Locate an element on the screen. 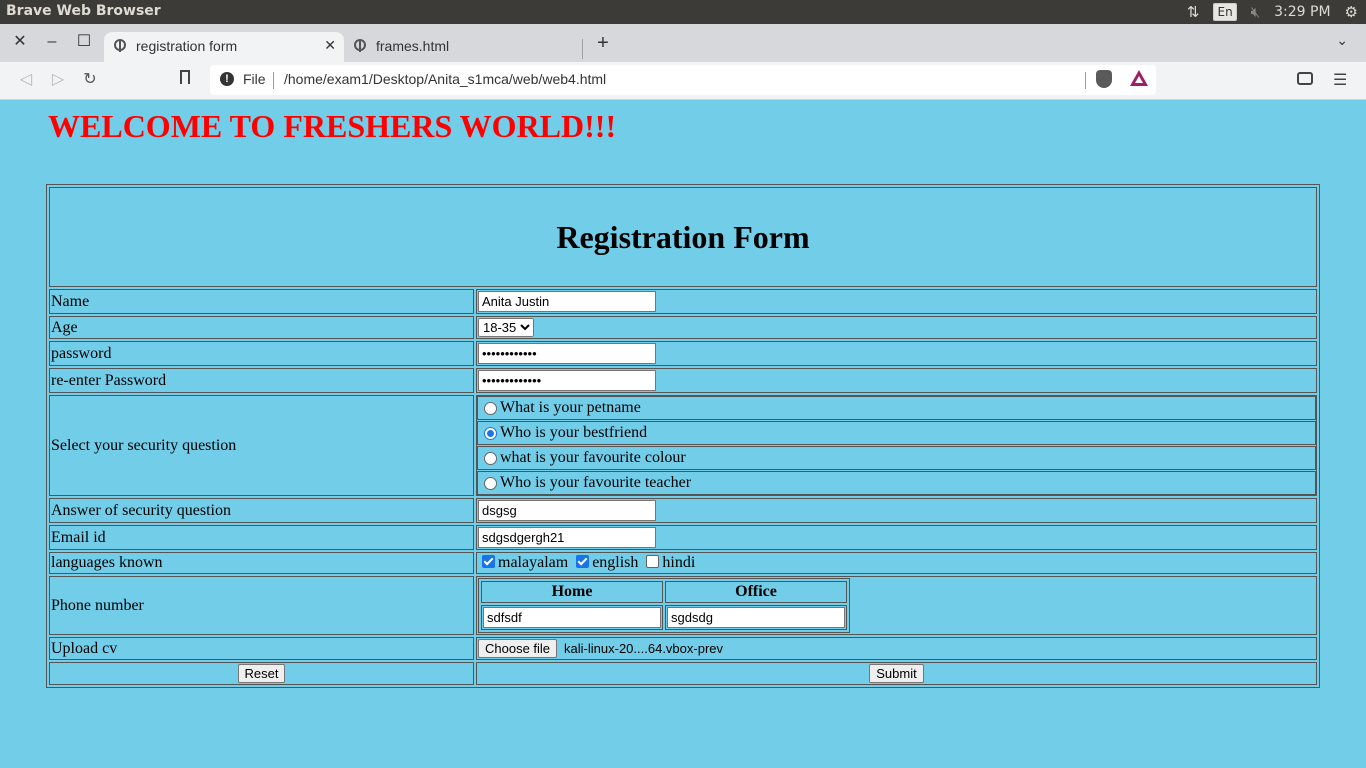 Image resolution: width=1366 pixels, height=768 pixels. checkbox-malayalam is located at coordinates (488, 561).